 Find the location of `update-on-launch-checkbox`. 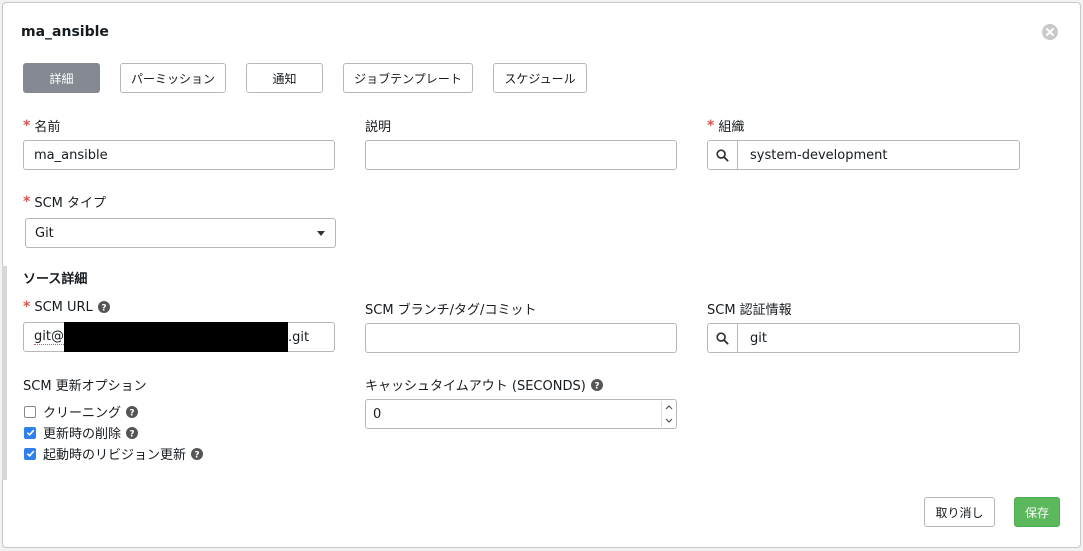

update-on-launch-checkbox is located at coordinates (30, 453).